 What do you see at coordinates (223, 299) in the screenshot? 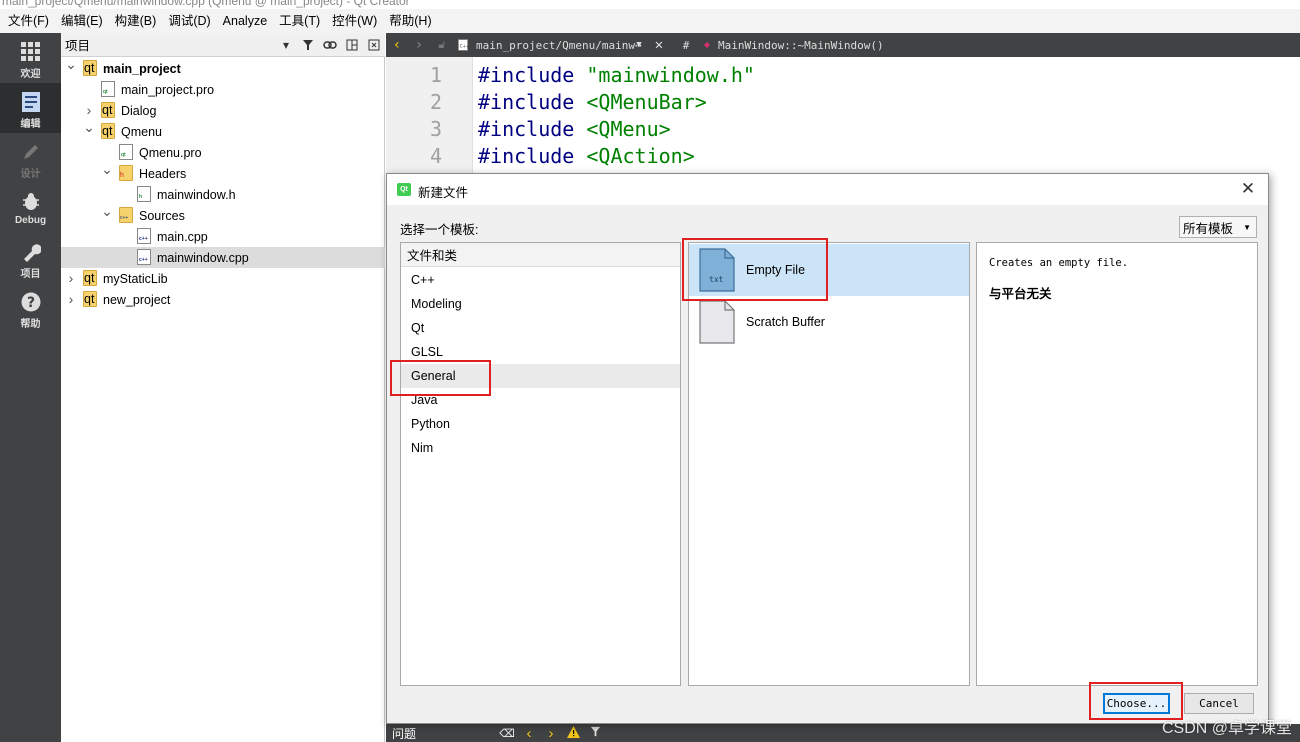
I see `tree-item: › qt new_project` at bounding box center [223, 299].